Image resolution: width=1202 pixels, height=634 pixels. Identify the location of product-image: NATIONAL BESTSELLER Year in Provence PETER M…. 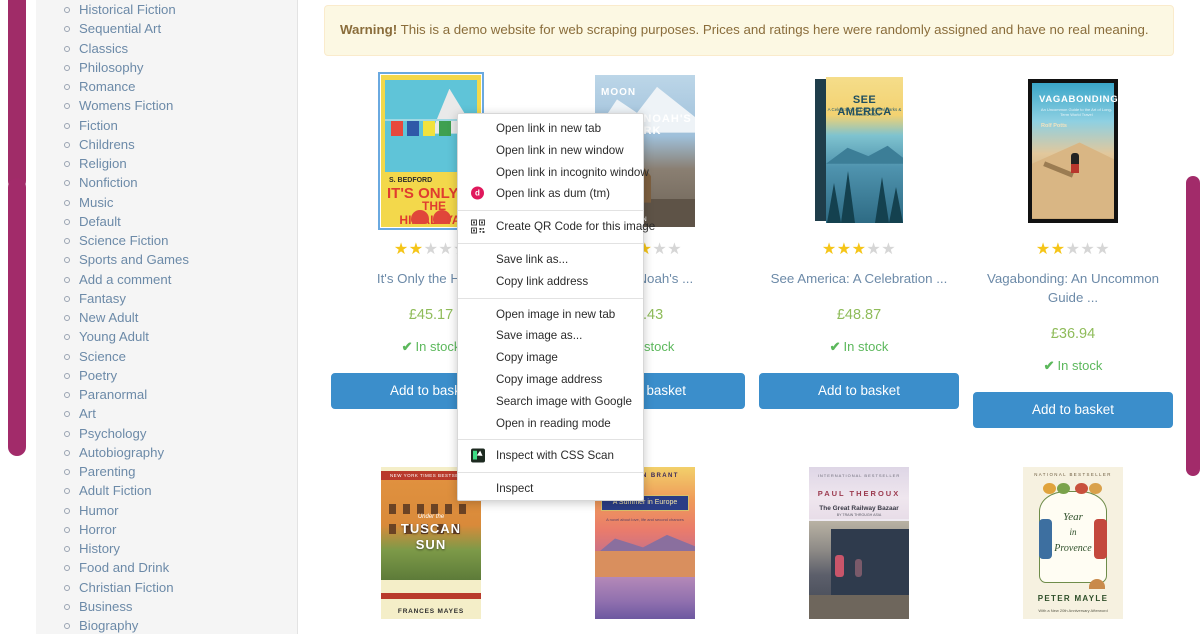
(1073, 543).